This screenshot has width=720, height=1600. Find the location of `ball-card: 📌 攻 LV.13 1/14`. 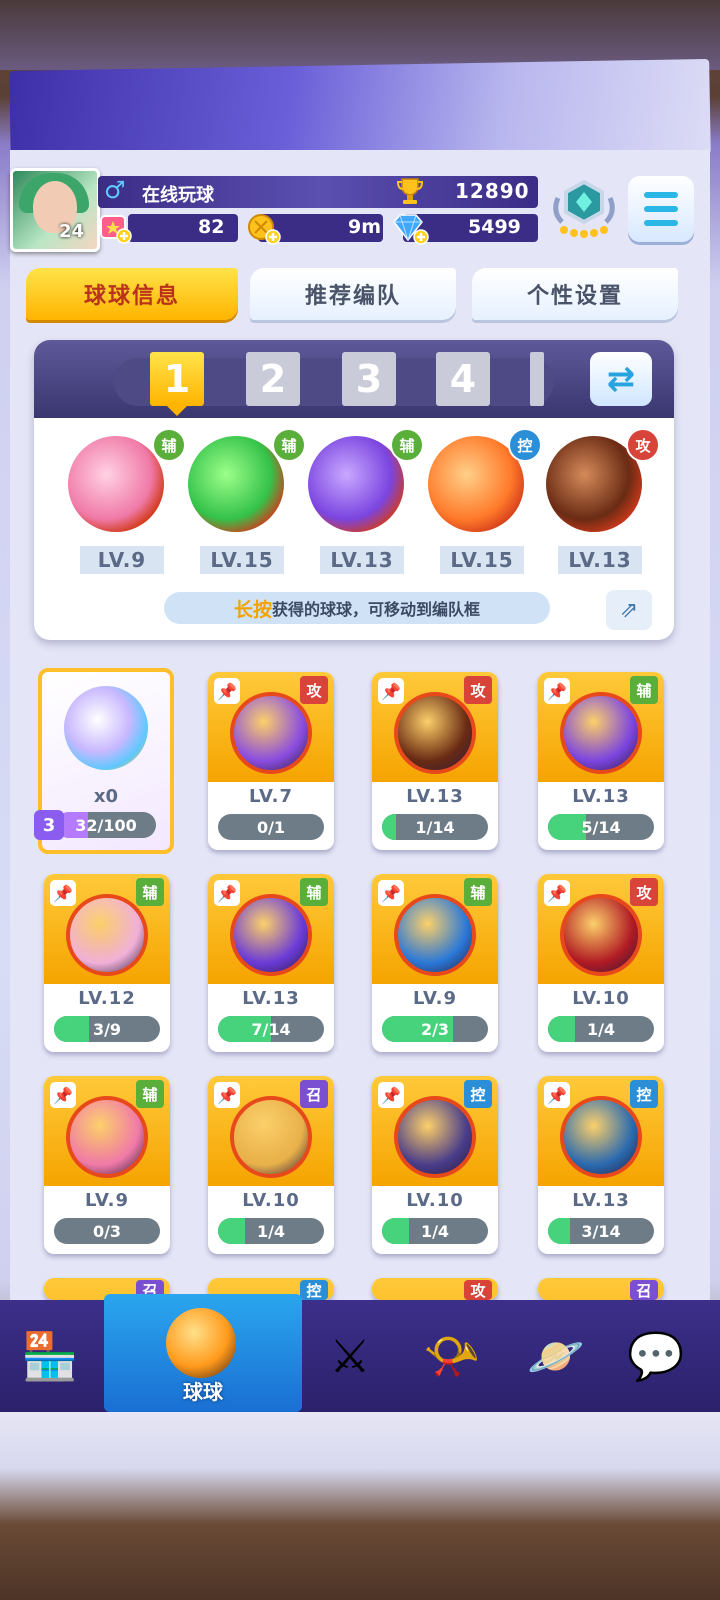

ball-card: 📌 攻 LV.13 1/14 is located at coordinates (435, 761).